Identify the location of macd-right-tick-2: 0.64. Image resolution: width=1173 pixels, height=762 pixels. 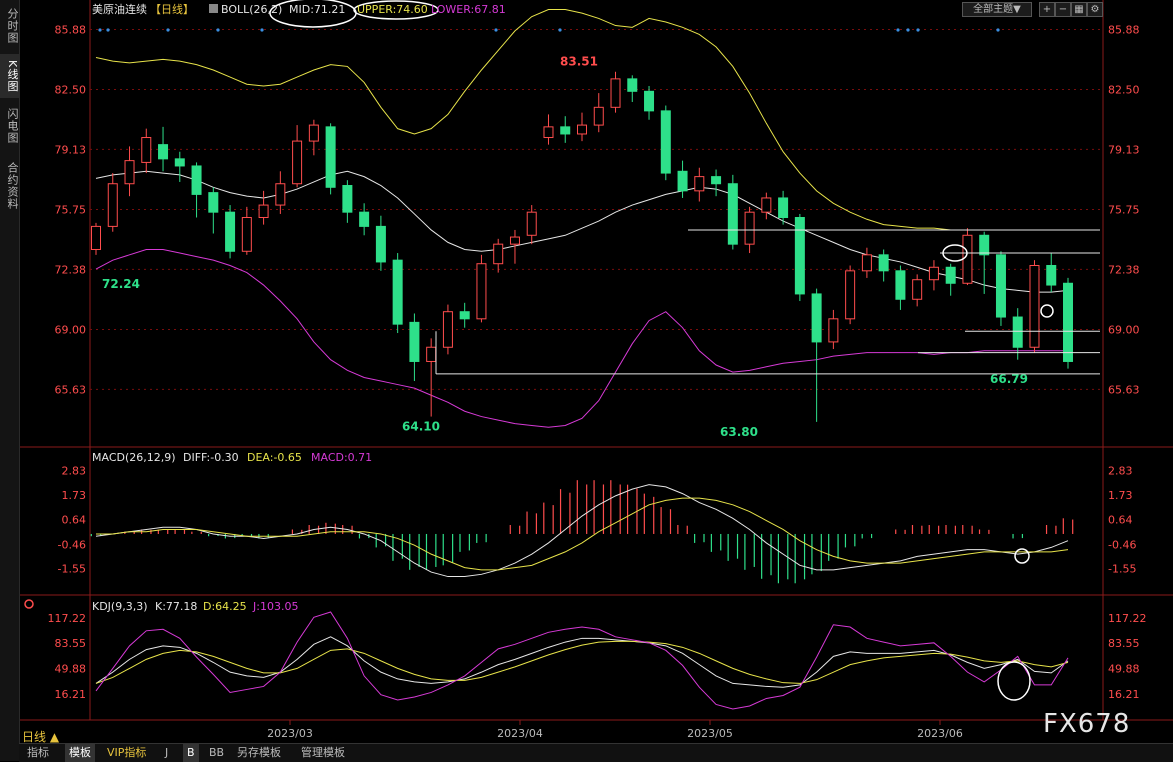
(1120, 520).